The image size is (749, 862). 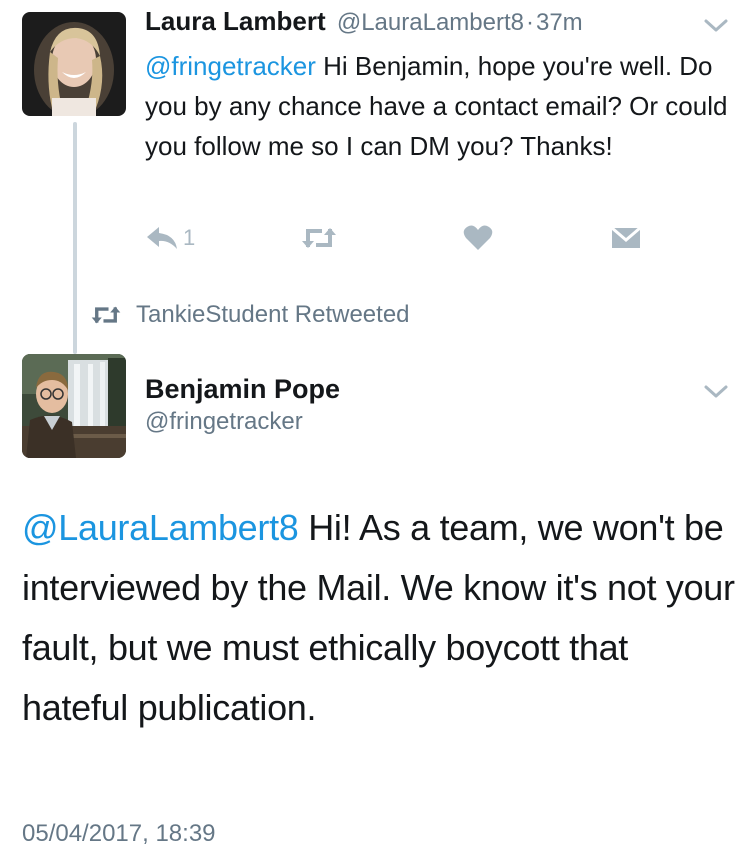 I want to click on tweet-1-menu-button, so click(x=716, y=26).